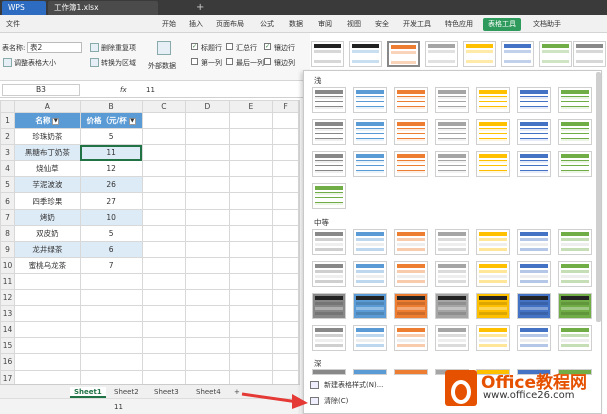 This screenshot has height=414, width=607. Describe the element at coordinates (7, 233) in the screenshot. I see `row-header: 8` at that location.